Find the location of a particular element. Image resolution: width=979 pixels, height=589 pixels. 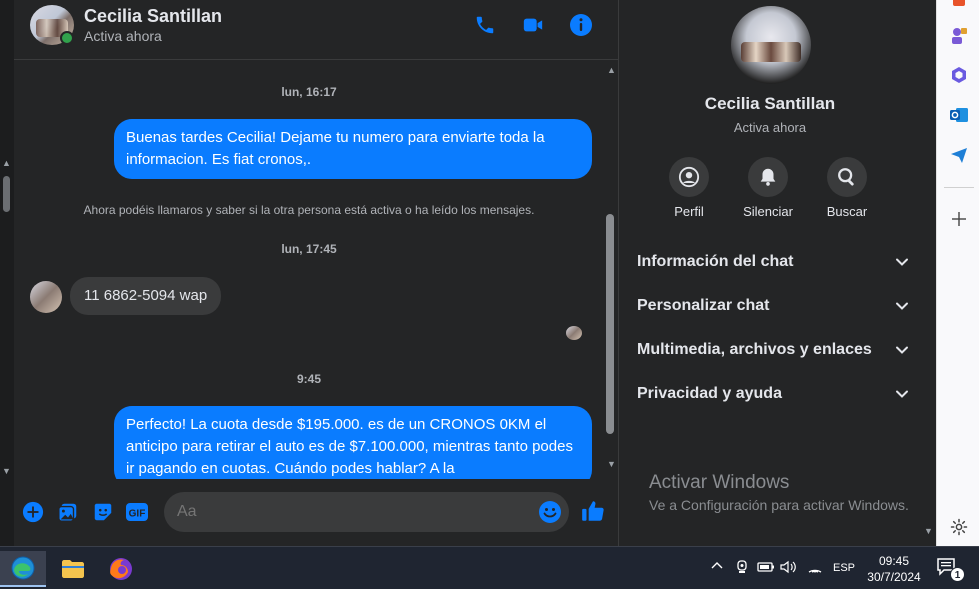

chat-info-button is located at coordinates (581, 25).